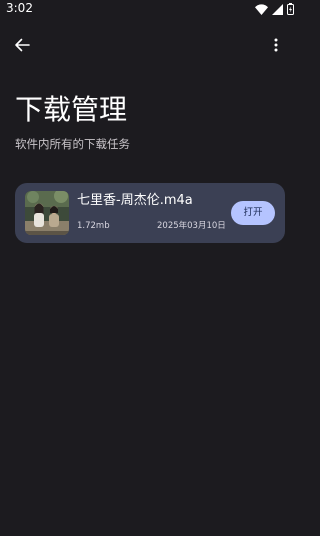 This screenshot has height=536, width=320. What do you see at coordinates (261, 9) in the screenshot?
I see `wifi-icon` at bounding box center [261, 9].